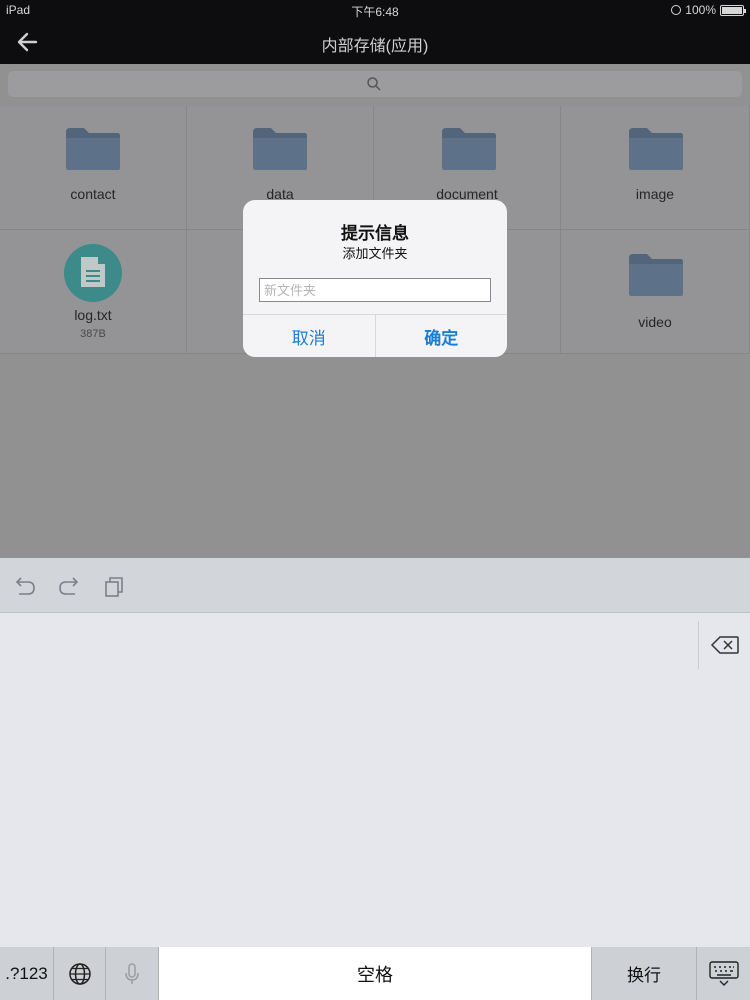  Describe the element at coordinates (375, 290) in the screenshot. I see `folder-name-input` at that location.